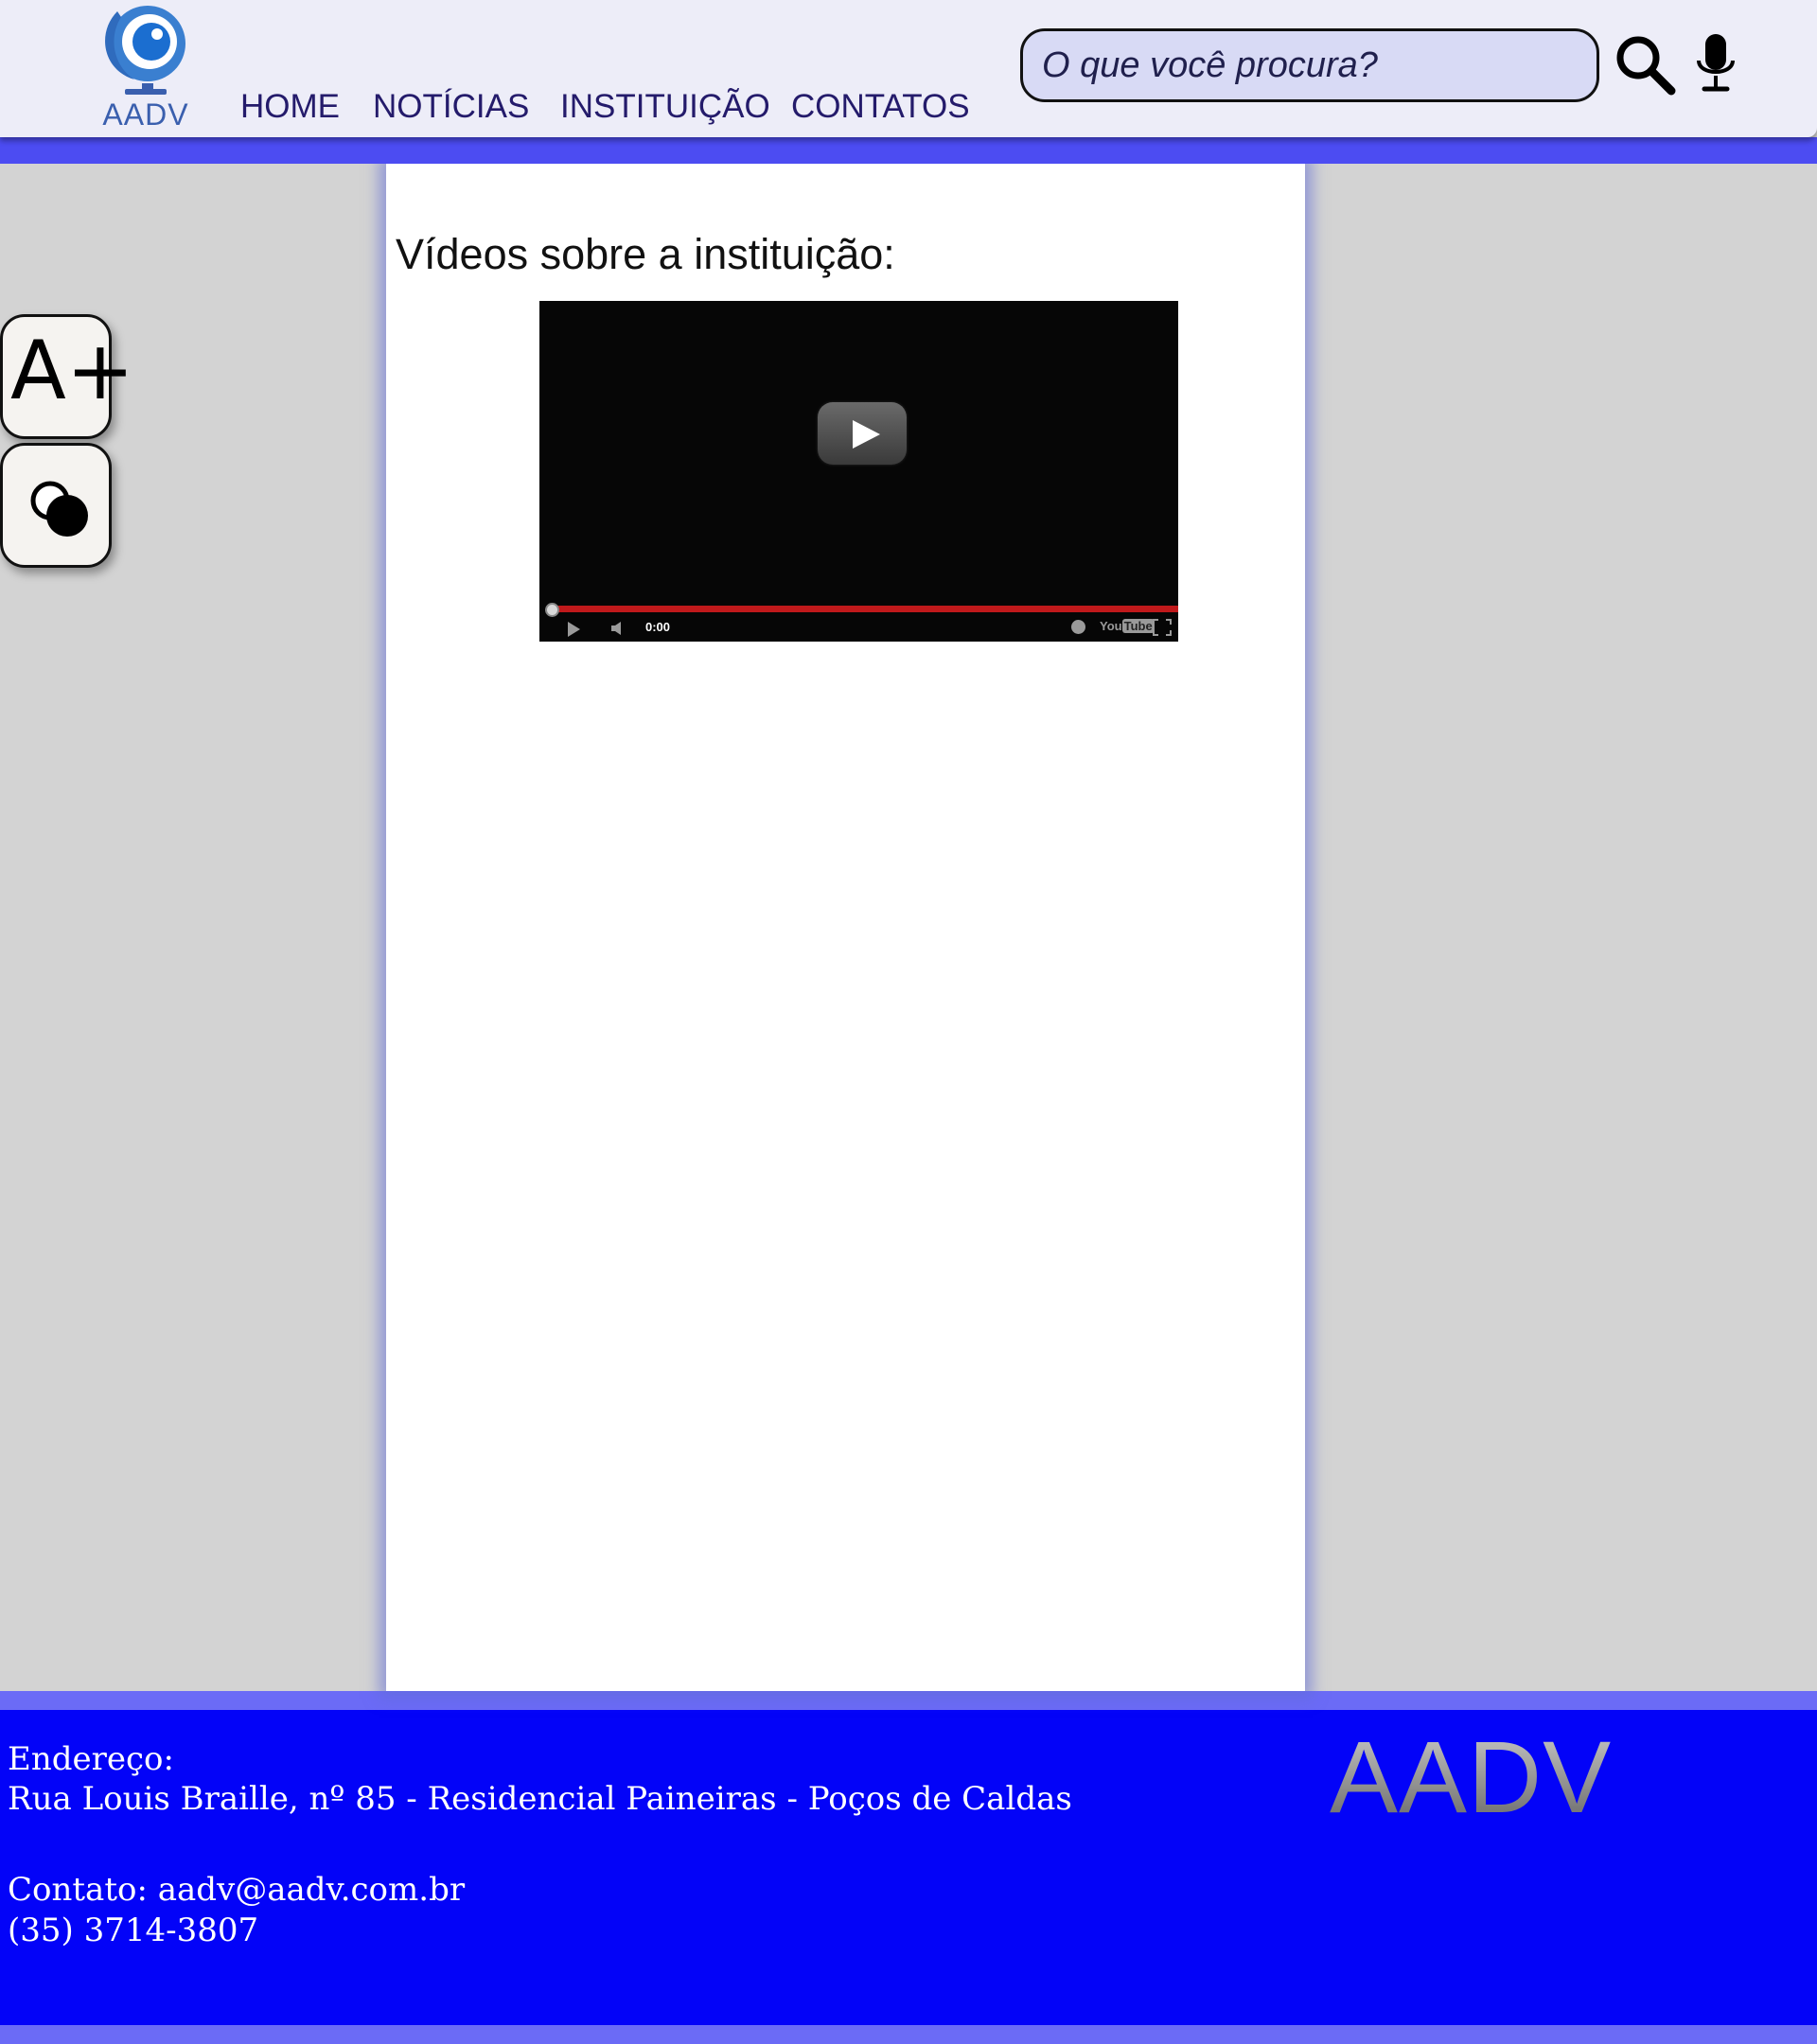  I want to click on youtube-logo: You Tube, so click(1127, 626).